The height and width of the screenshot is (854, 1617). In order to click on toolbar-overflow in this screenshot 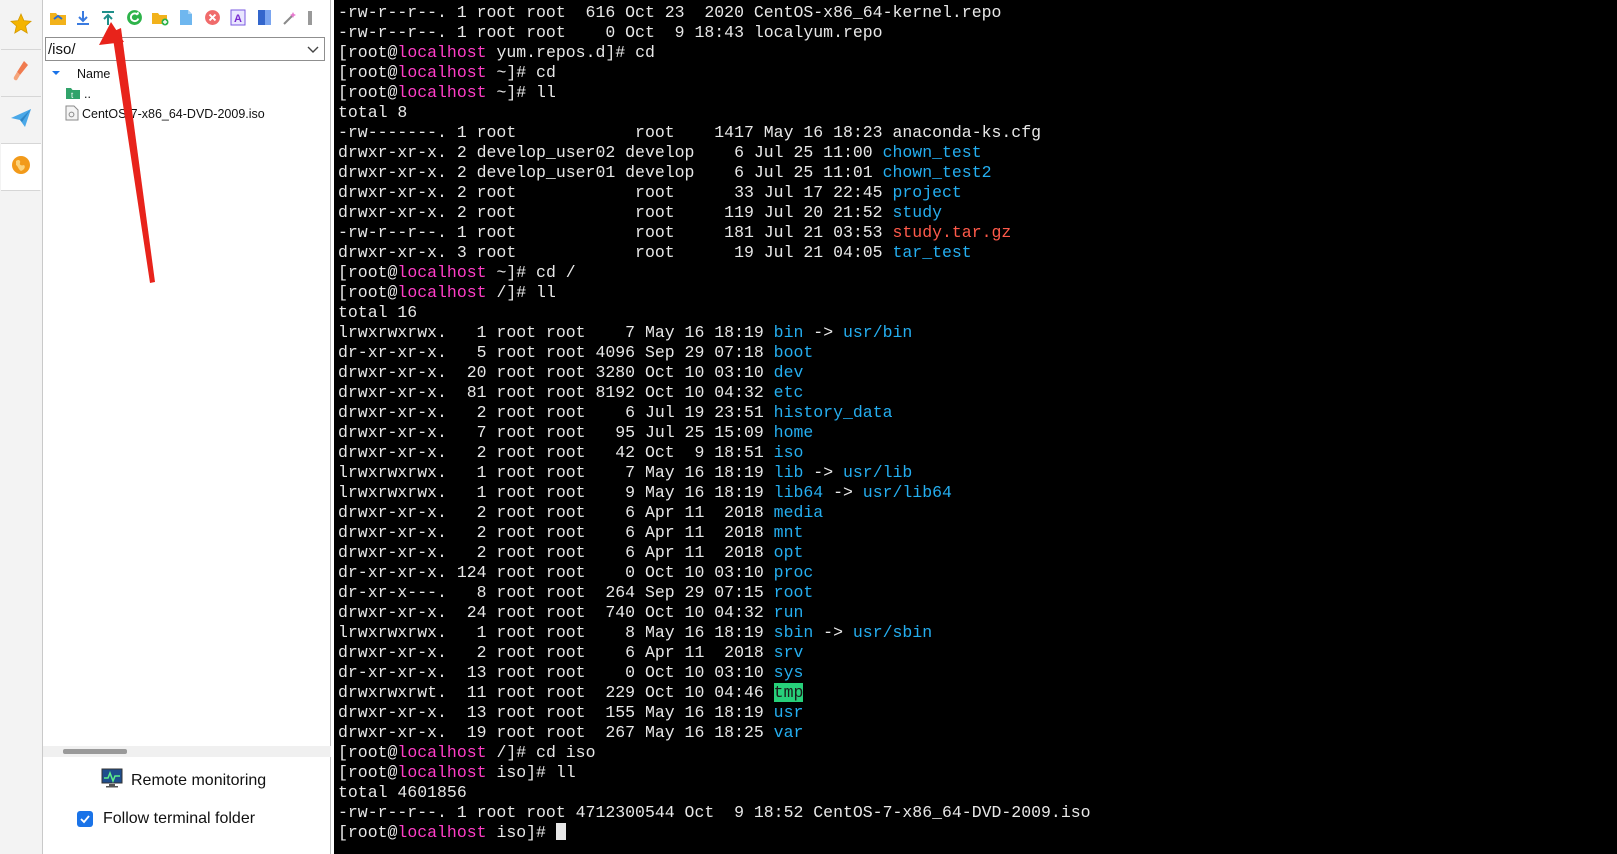, I will do `click(310, 20)`.